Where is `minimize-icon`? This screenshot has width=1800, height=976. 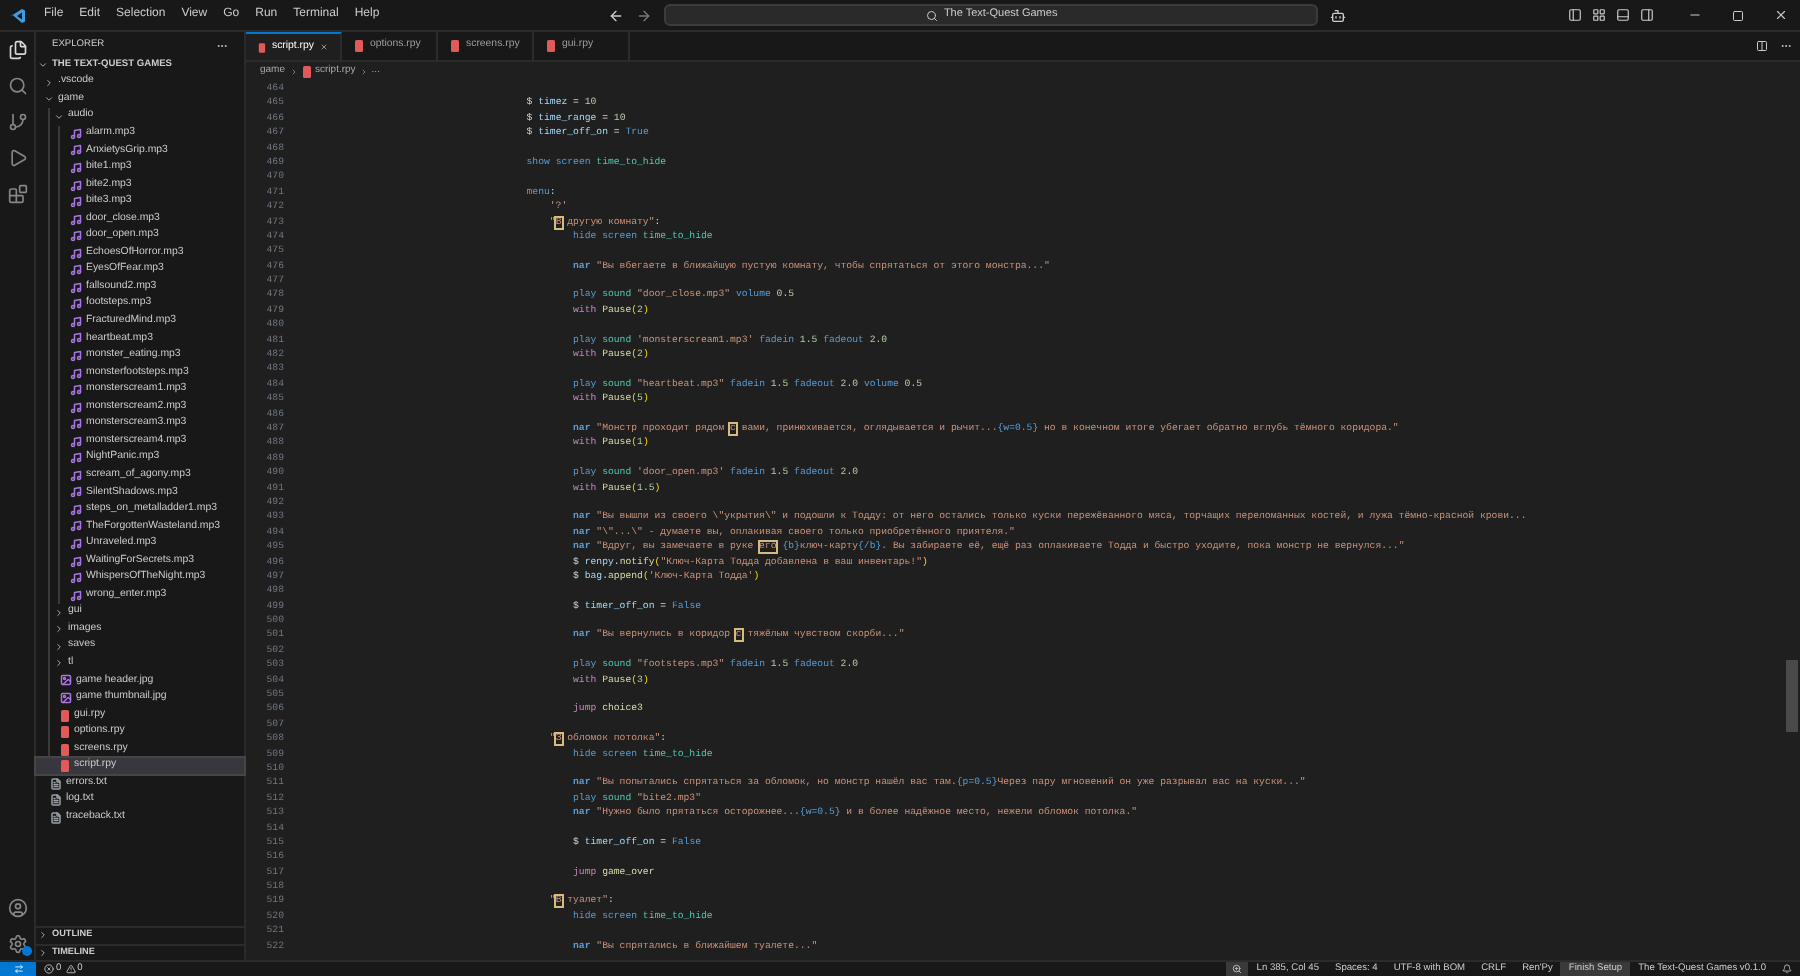 minimize-icon is located at coordinates (1695, 15).